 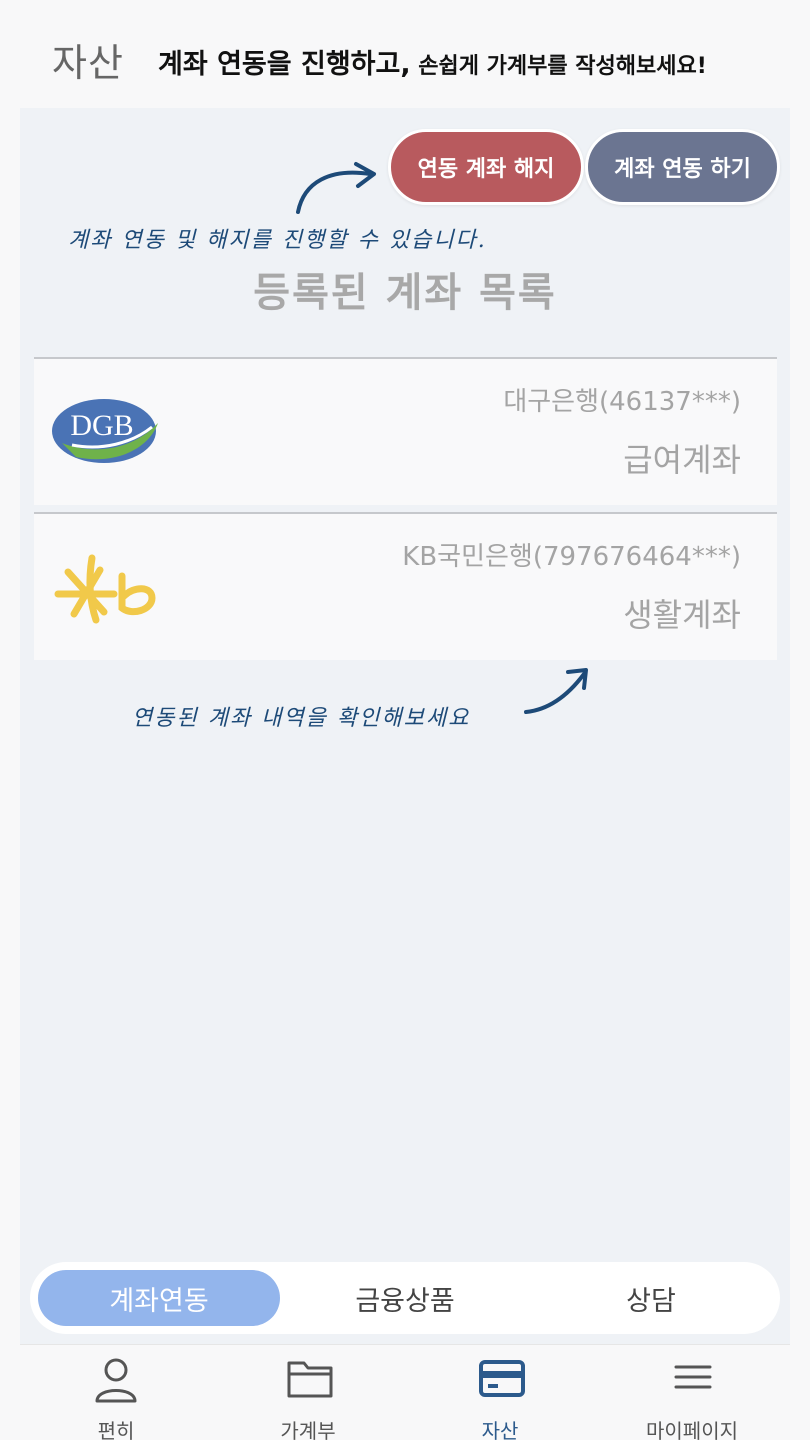 I want to click on nav-label: 편히, so click(x=116, y=1429).